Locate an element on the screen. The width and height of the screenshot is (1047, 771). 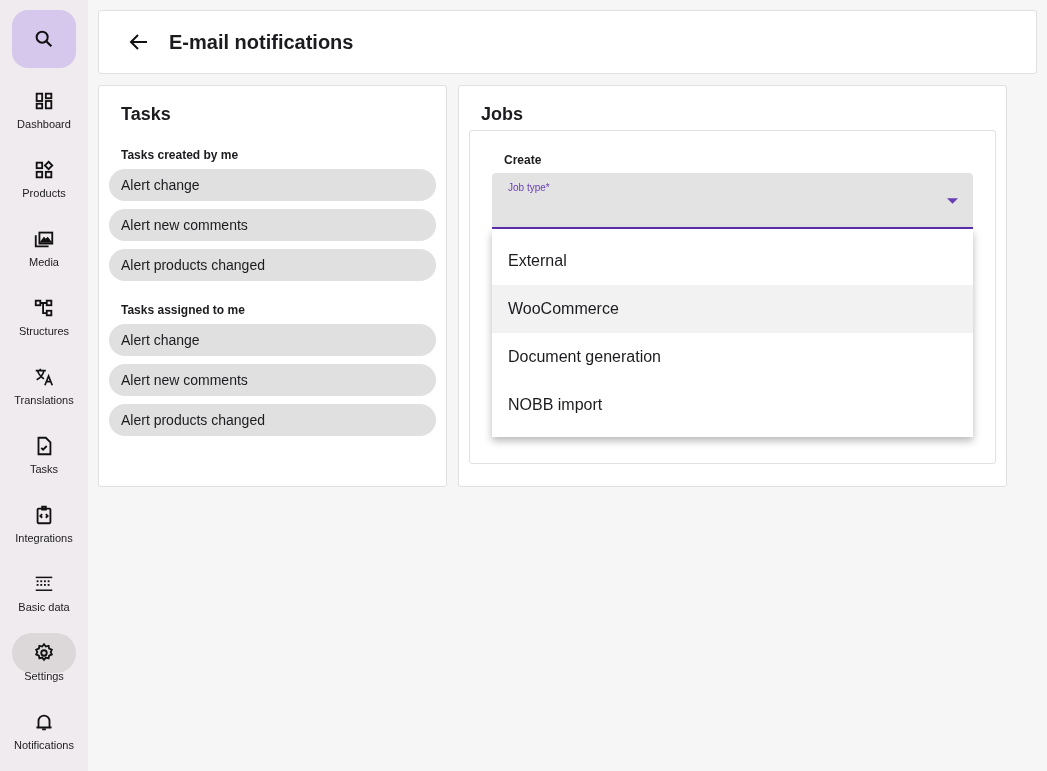
menu-option: External is located at coordinates (732, 261).